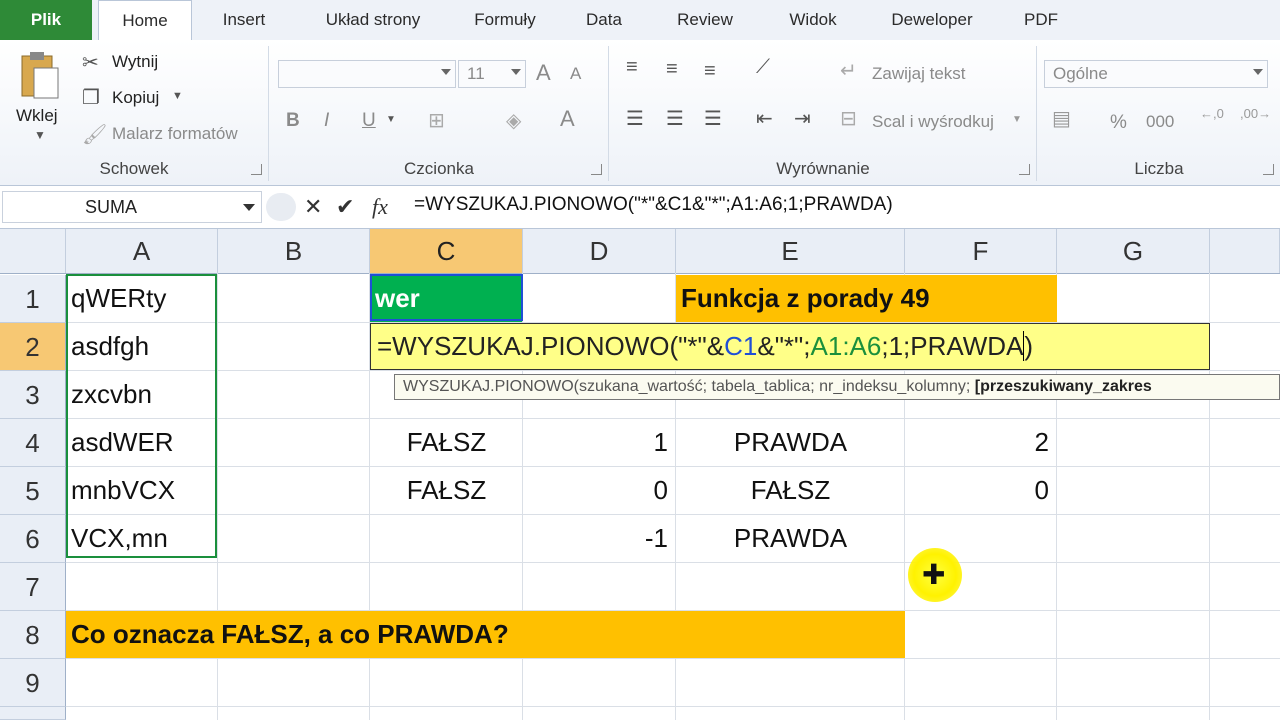  Describe the element at coordinates (932, 20) in the screenshot. I see `tab-developer: Deweloper` at that location.